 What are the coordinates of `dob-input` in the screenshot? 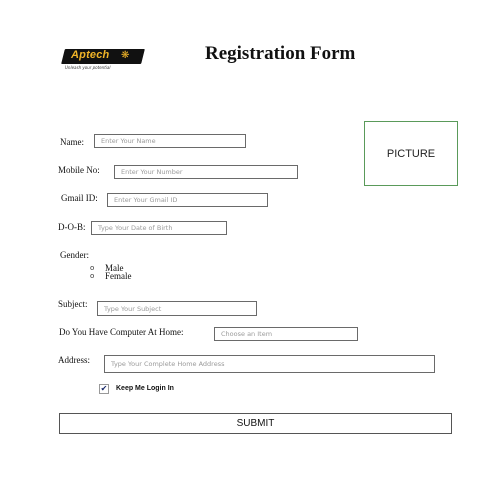 It's located at (159, 228).